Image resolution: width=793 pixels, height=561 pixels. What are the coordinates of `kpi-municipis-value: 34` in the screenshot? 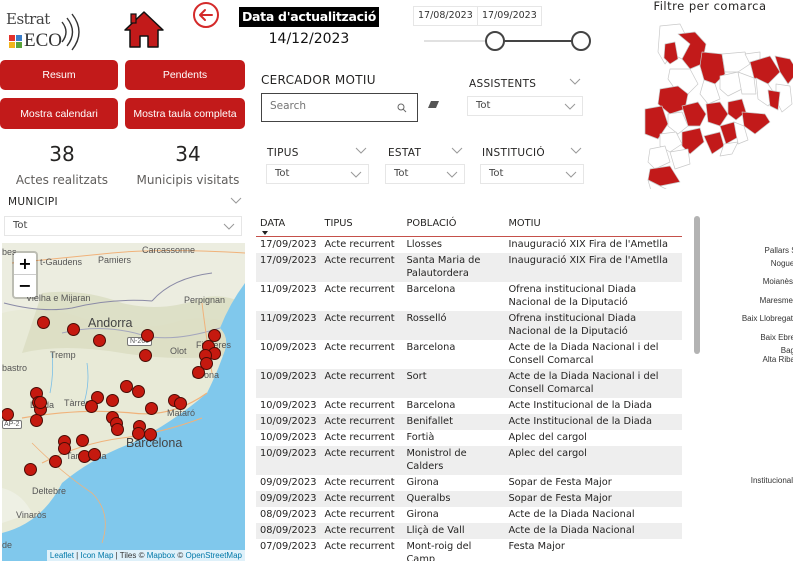 It's located at (188, 154).